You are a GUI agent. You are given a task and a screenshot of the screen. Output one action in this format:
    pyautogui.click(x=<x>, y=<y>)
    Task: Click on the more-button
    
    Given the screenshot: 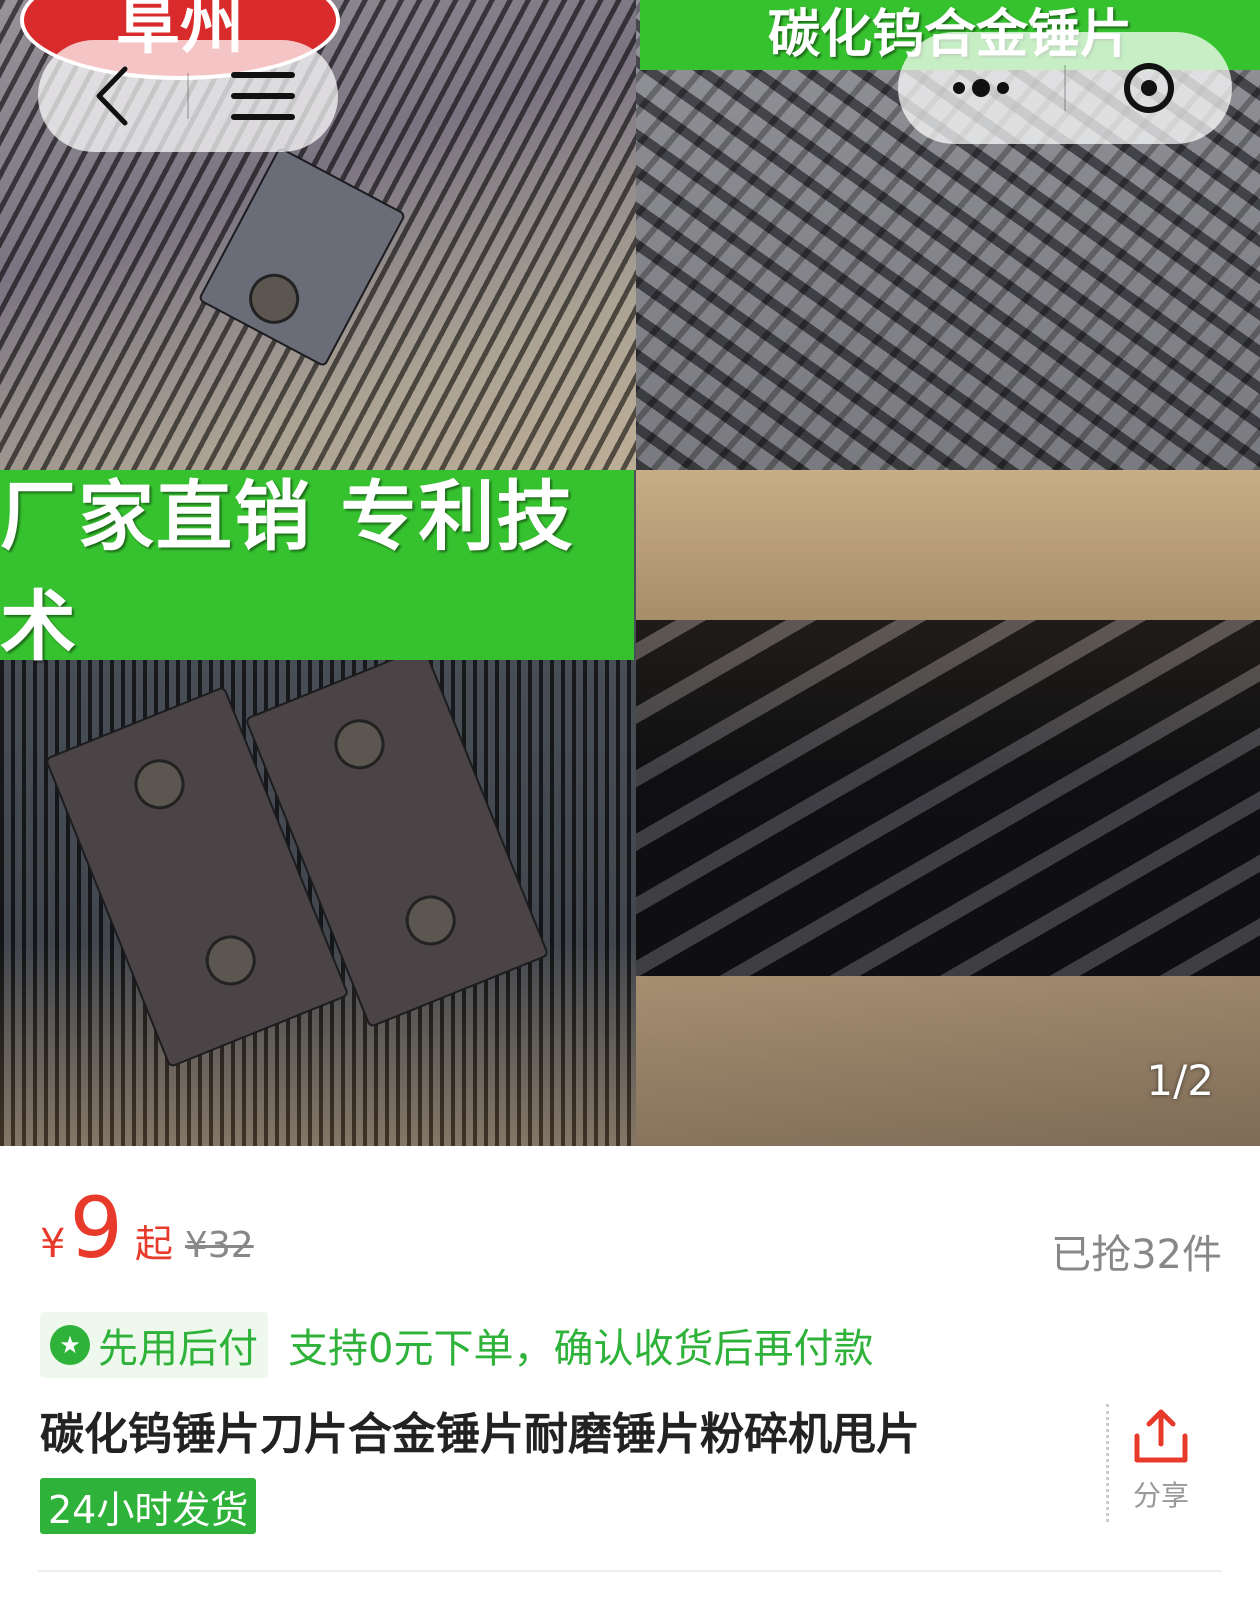 What is the action you would take?
    pyautogui.click(x=981, y=88)
    